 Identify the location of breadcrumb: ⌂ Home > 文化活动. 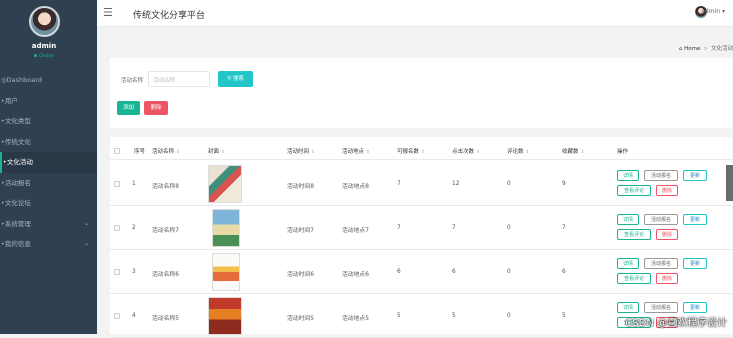
(706, 48).